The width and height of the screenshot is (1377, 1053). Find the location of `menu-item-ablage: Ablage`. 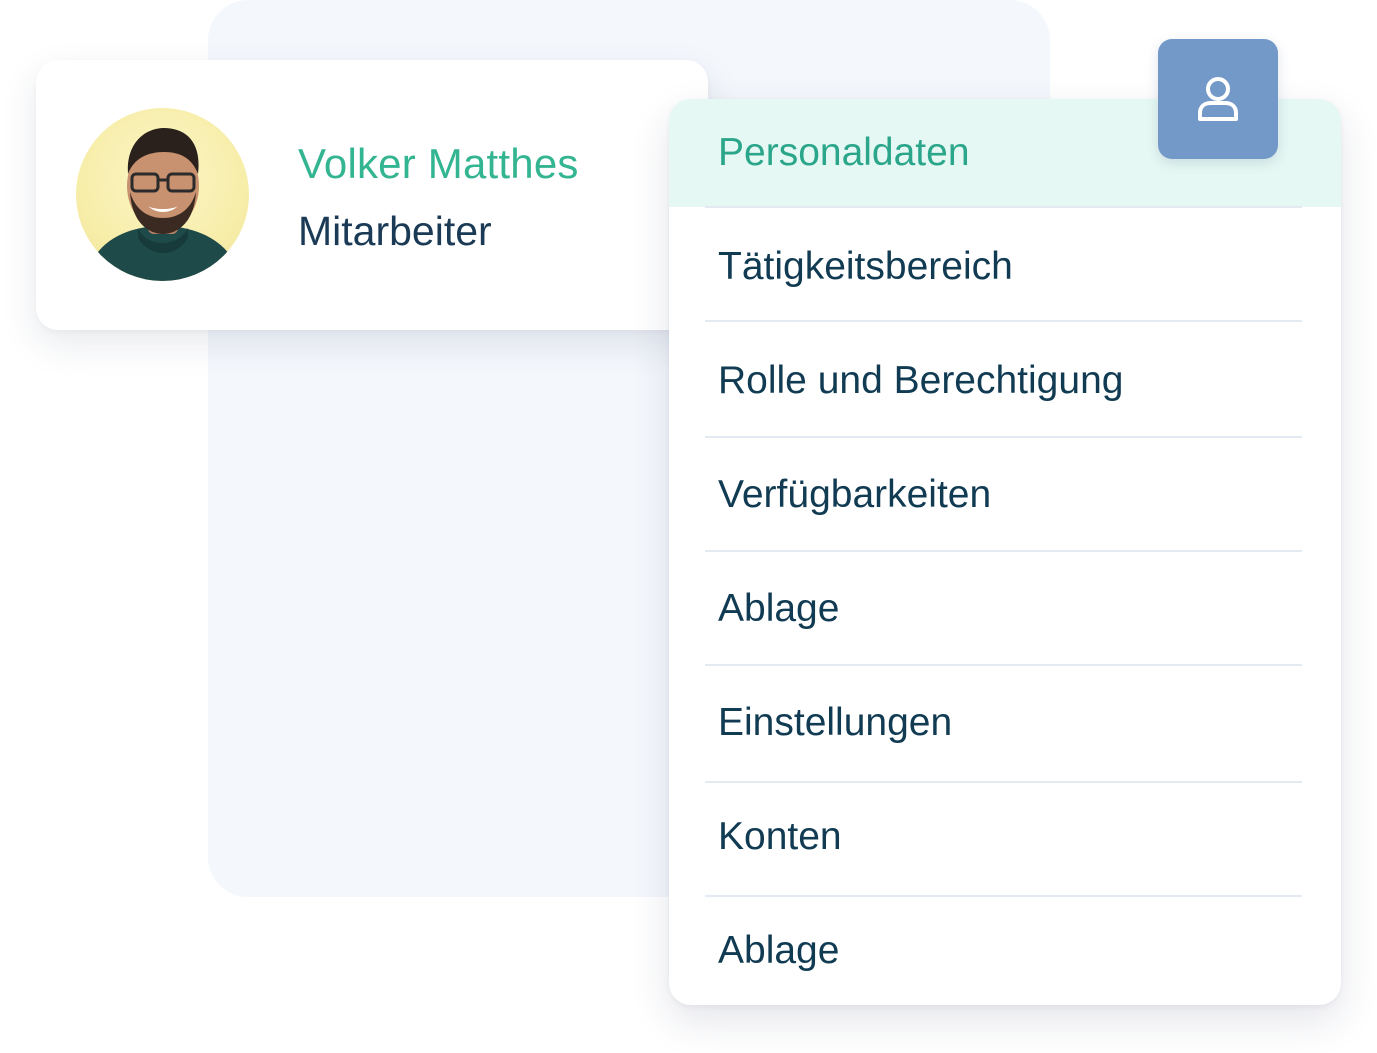

menu-item-ablage: Ablage is located at coordinates (1005, 609).